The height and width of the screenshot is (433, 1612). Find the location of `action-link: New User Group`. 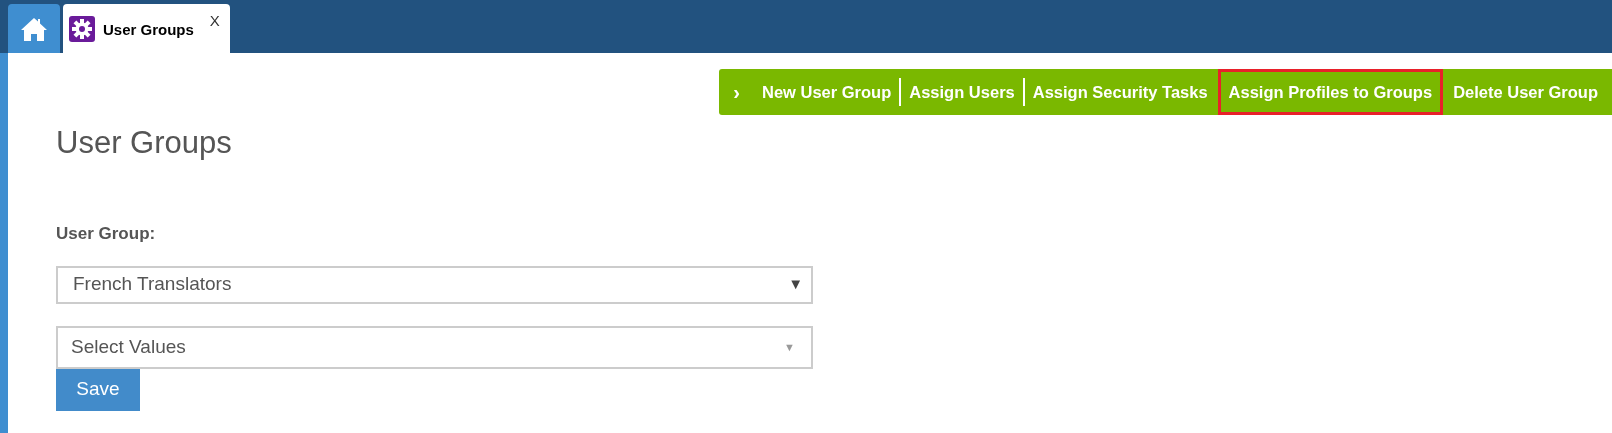

action-link: New User Group is located at coordinates (828, 92).